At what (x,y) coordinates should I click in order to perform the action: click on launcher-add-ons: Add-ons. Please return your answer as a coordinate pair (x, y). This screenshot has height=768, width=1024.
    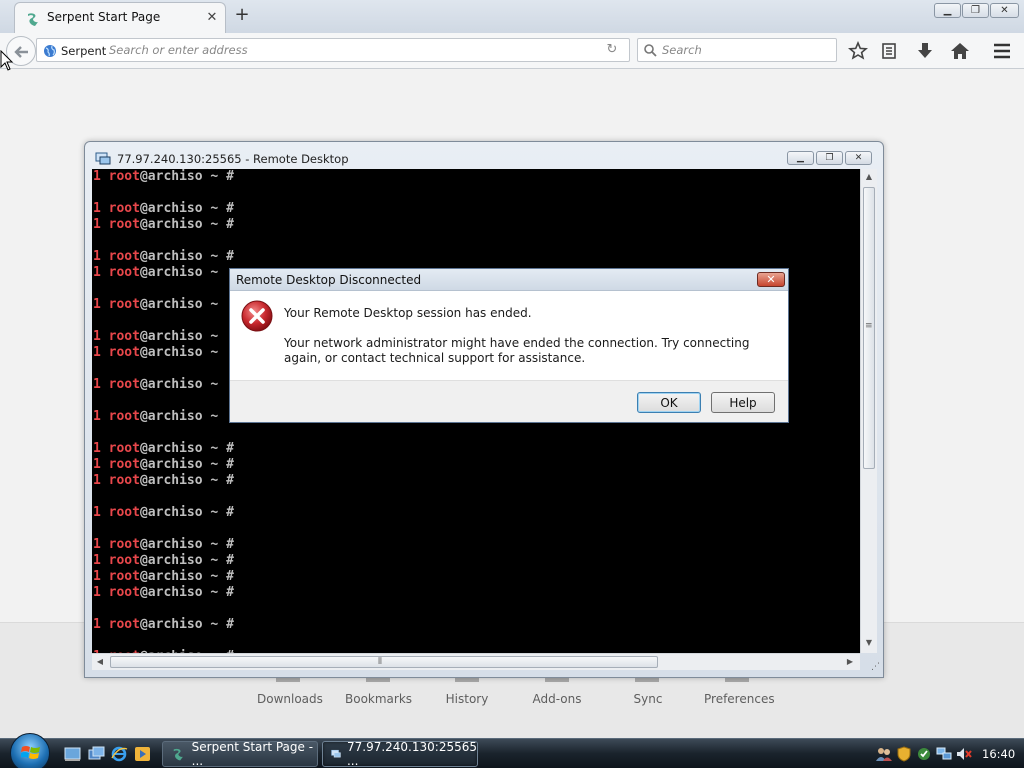
    Looking at the image, I should click on (557, 699).